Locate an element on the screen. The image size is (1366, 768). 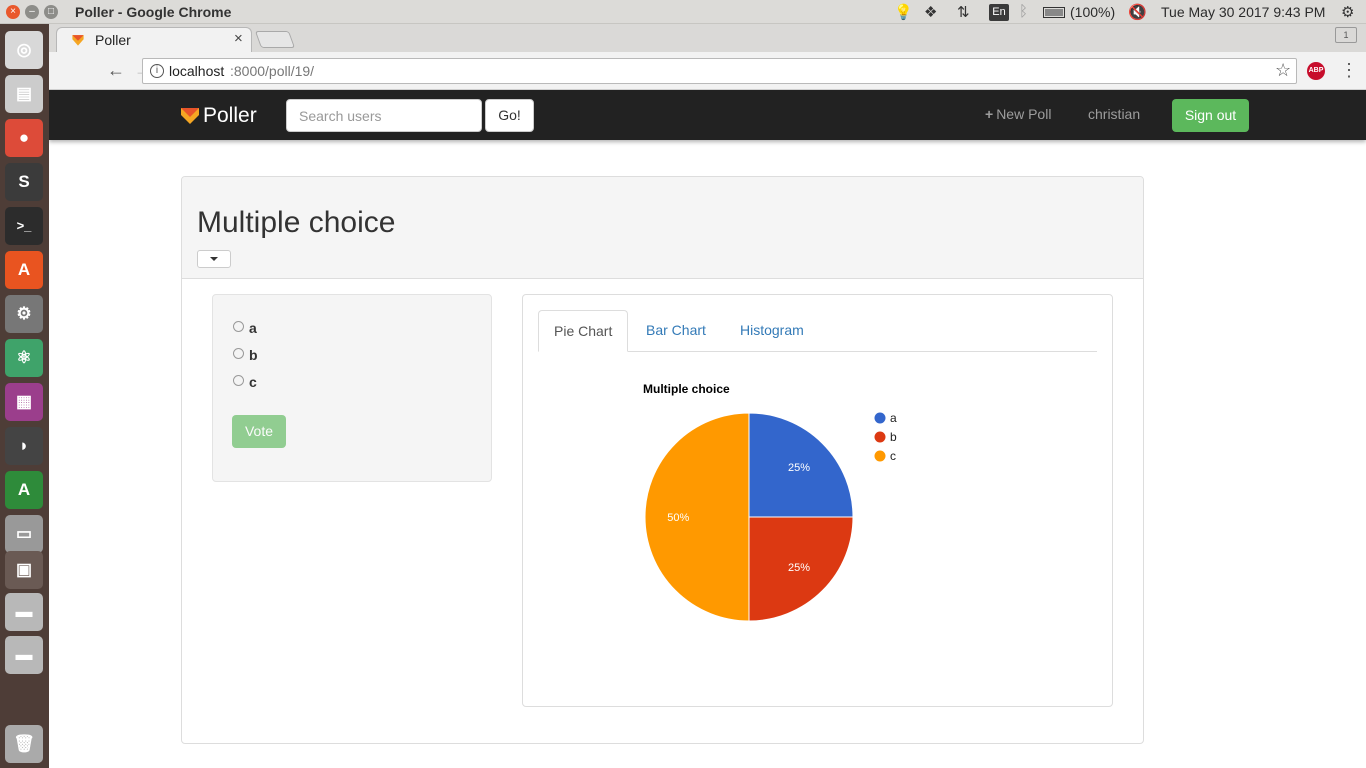
option-label: a is located at coordinates (253, 328).